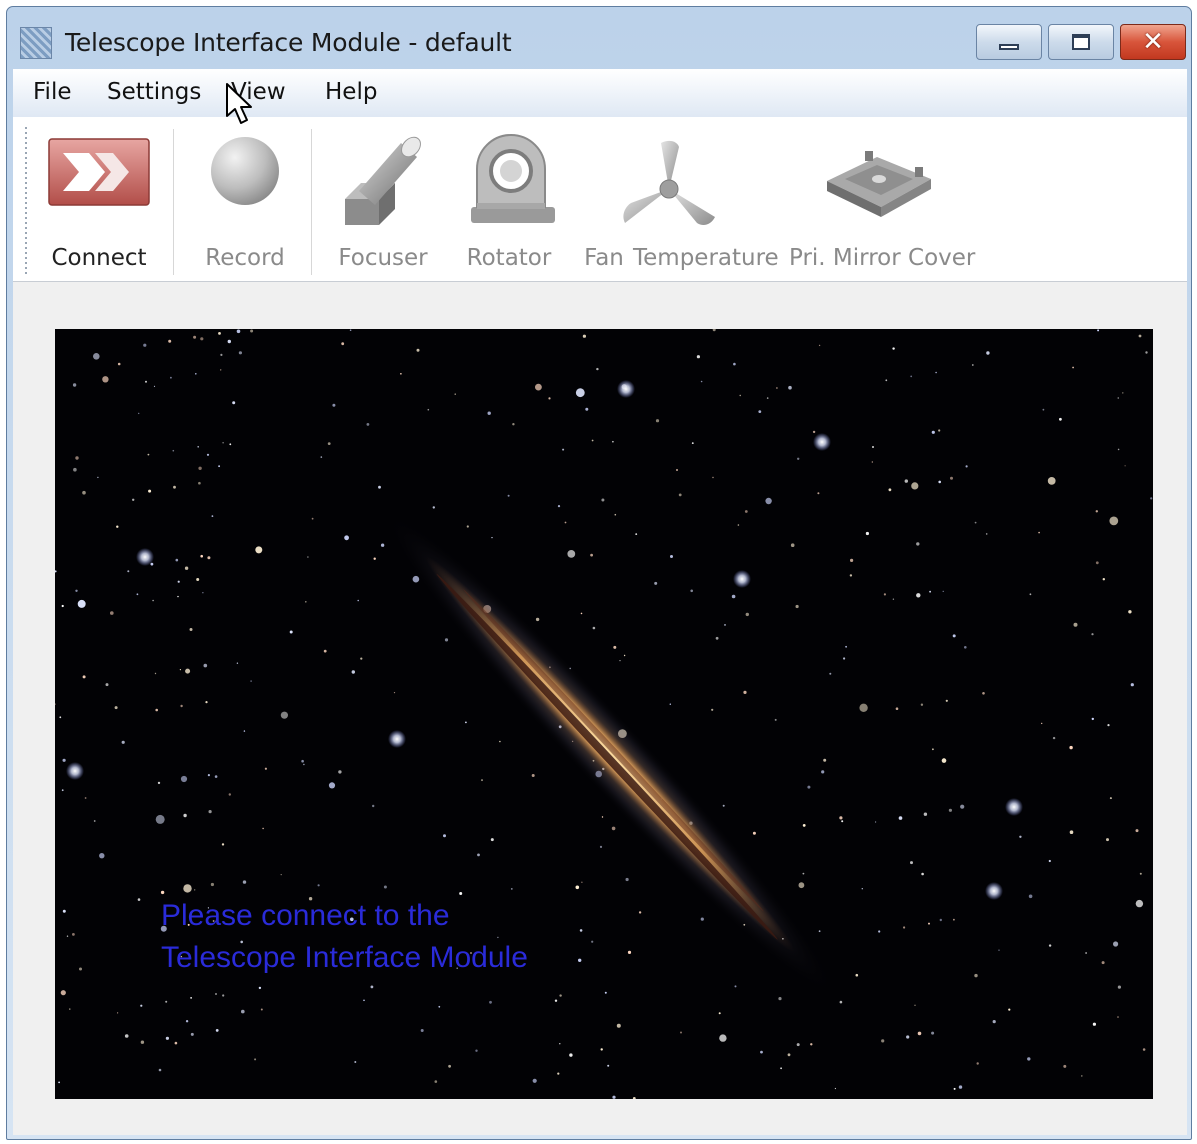 Image resolution: width=1197 pixels, height=1144 pixels. Describe the element at coordinates (52, 92) in the screenshot. I see `menu-file: File` at that location.